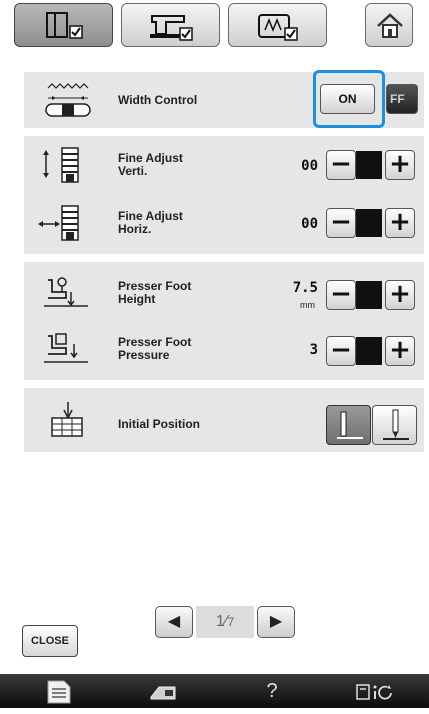 This screenshot has height=714, width=429. I want to click on sewing-machine-icon, so click(171, 28).